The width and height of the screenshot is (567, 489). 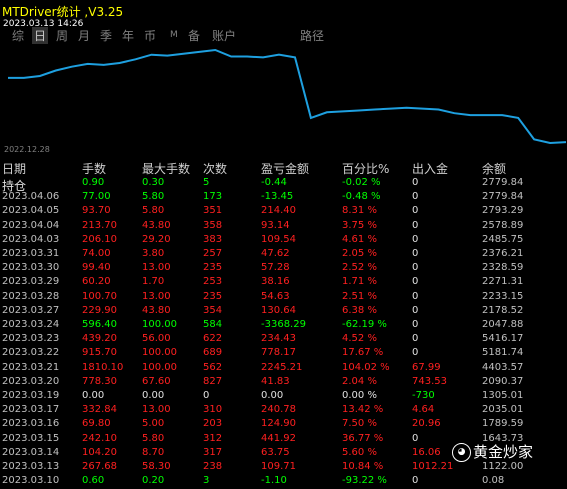 What do you see at coordinates (215, 169) in the screenshot?
I see `column-header: 次数` at bounding box center [215, 169].